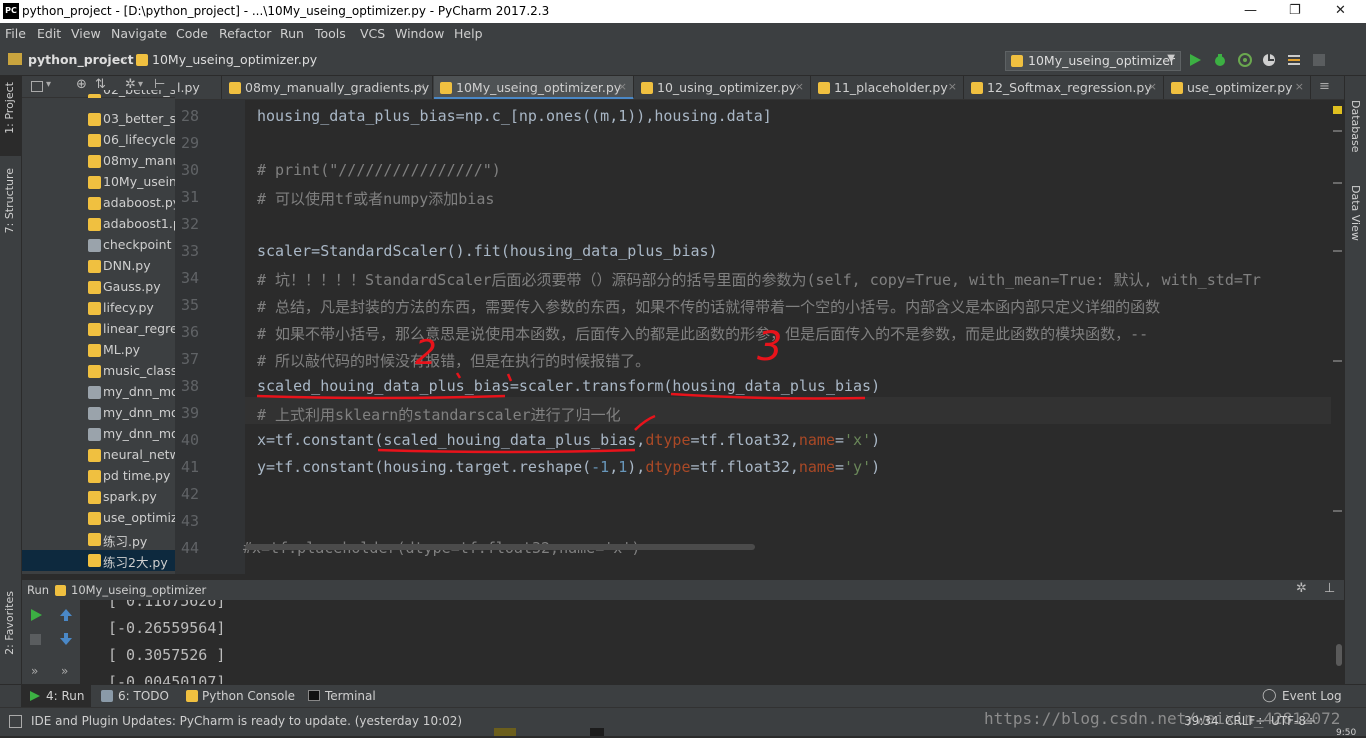  What do you see at coordinates (1355, 211) in the screenshot?
I see `dataview-toolwindow-tab: Data View` at bounding box center [1355, 211].